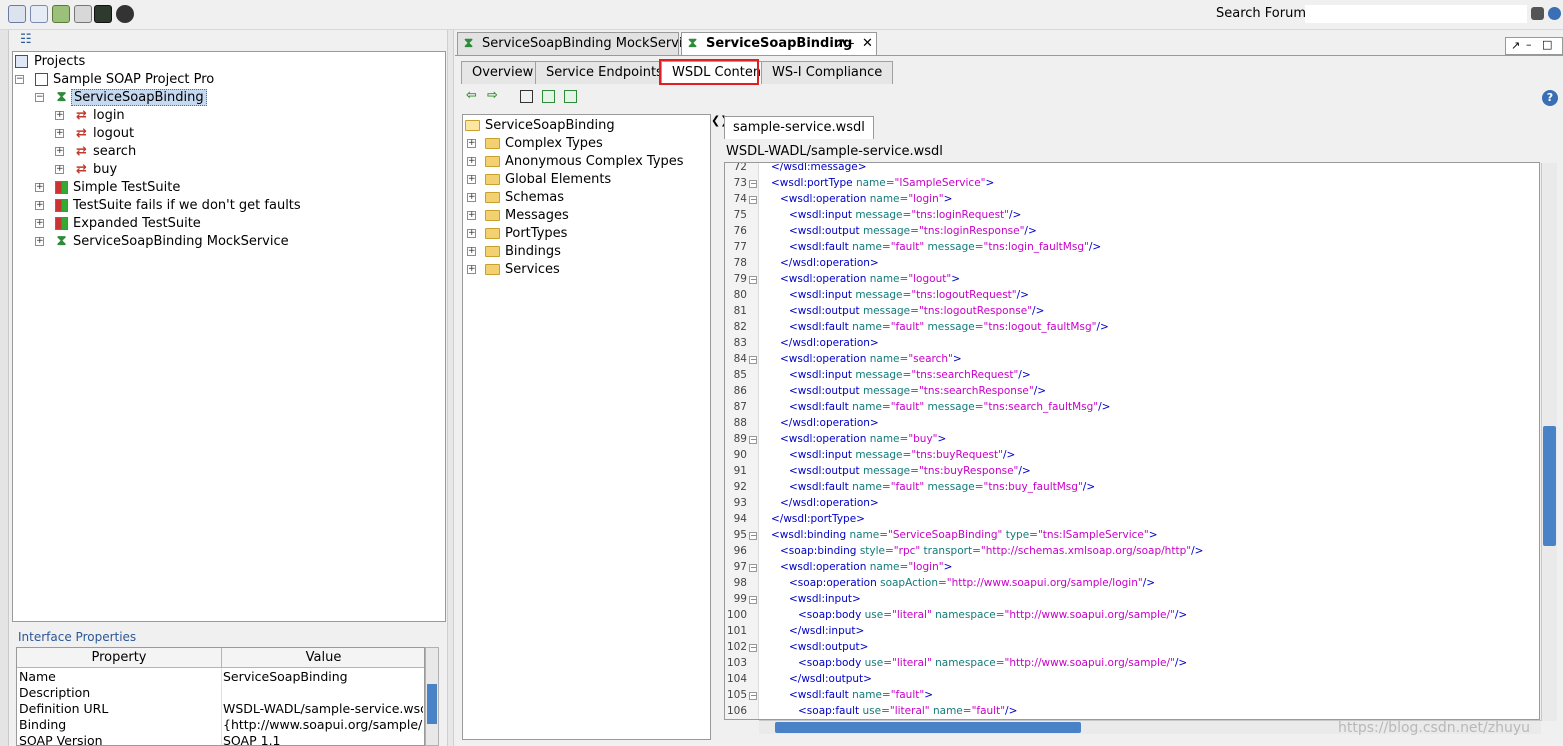 The image size is (1563, 746). I want to click on property-value, so click(323, 693).